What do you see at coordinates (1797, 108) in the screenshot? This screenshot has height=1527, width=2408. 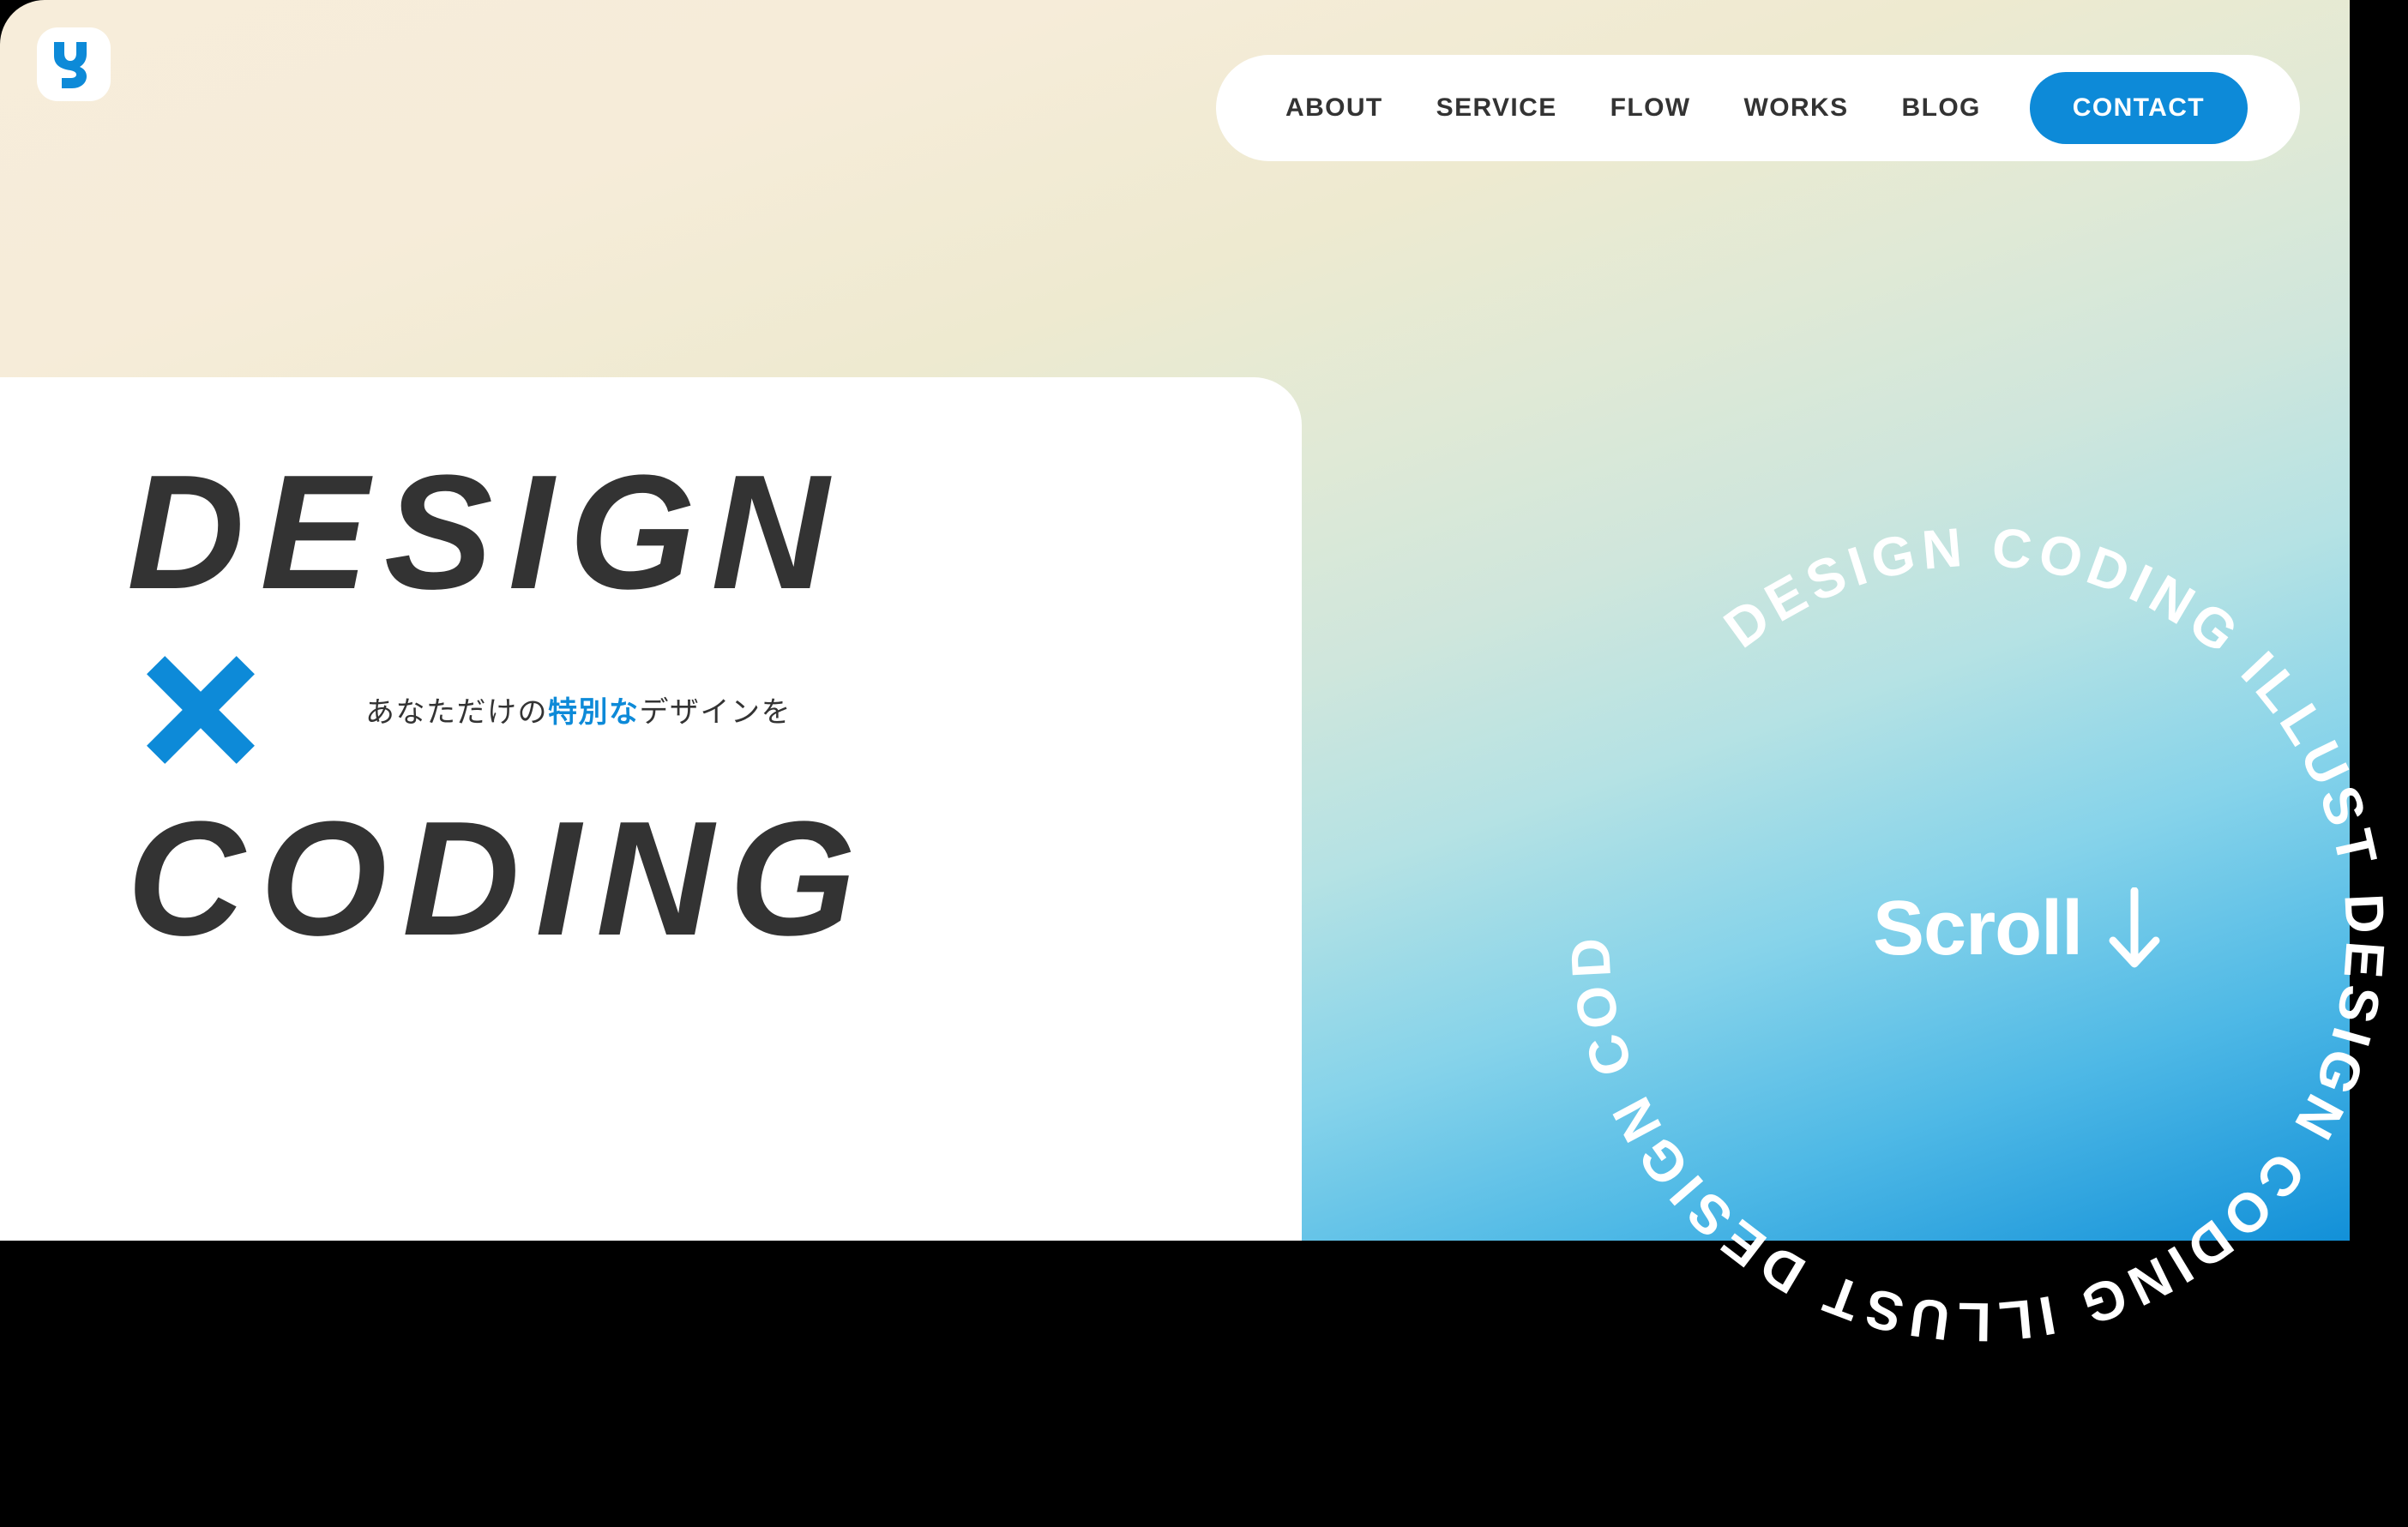 I see `nav-item-works: WORKS` at bounding box center [1797, 108].